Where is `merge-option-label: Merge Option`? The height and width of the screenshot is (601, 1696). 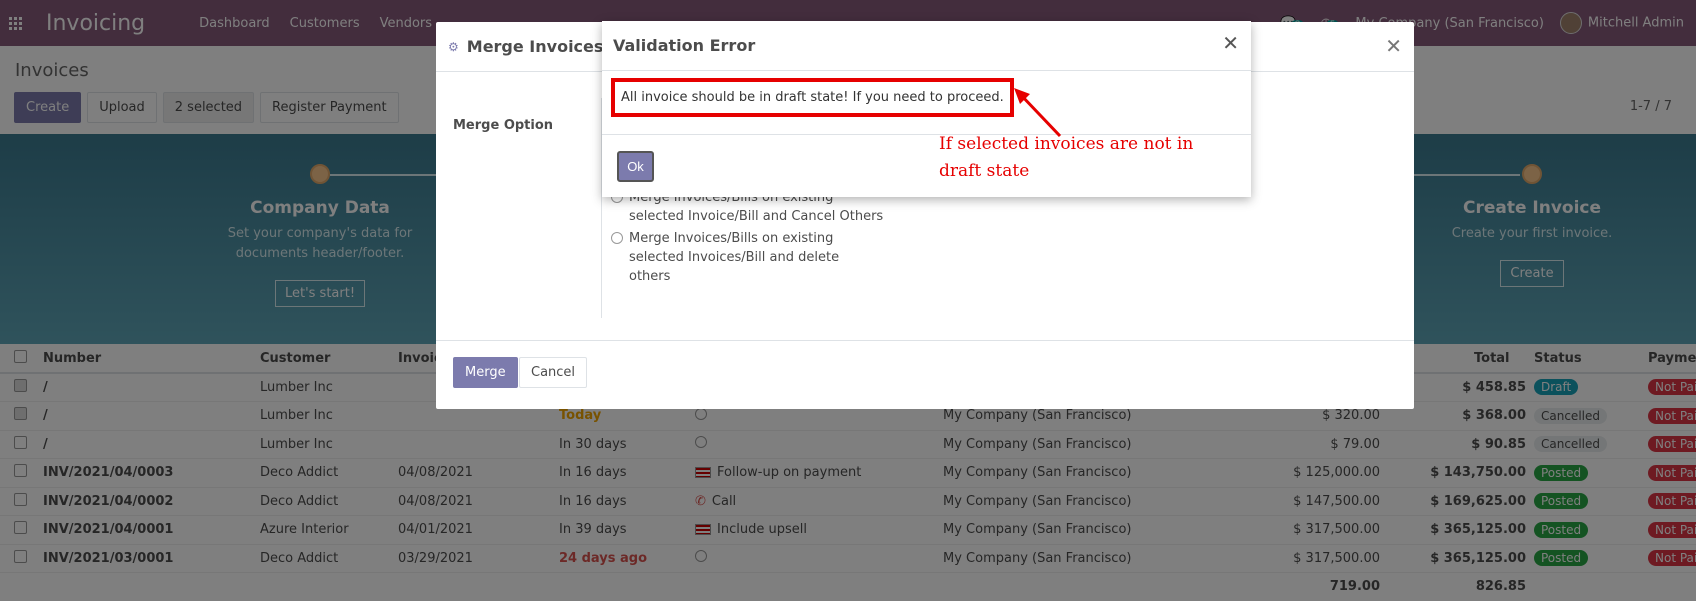 merge-option-label: Merge Option is located at coordinates (503, 125).